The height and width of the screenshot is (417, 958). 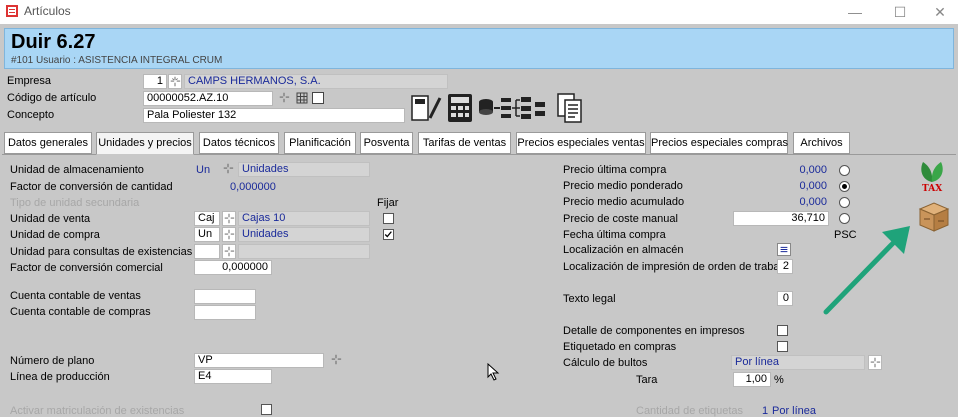 What do you see at coordinates (388, 234) in the screenshot?
I see `unidad-compra-fijar-checkbox` at bounding box center [388, 234].